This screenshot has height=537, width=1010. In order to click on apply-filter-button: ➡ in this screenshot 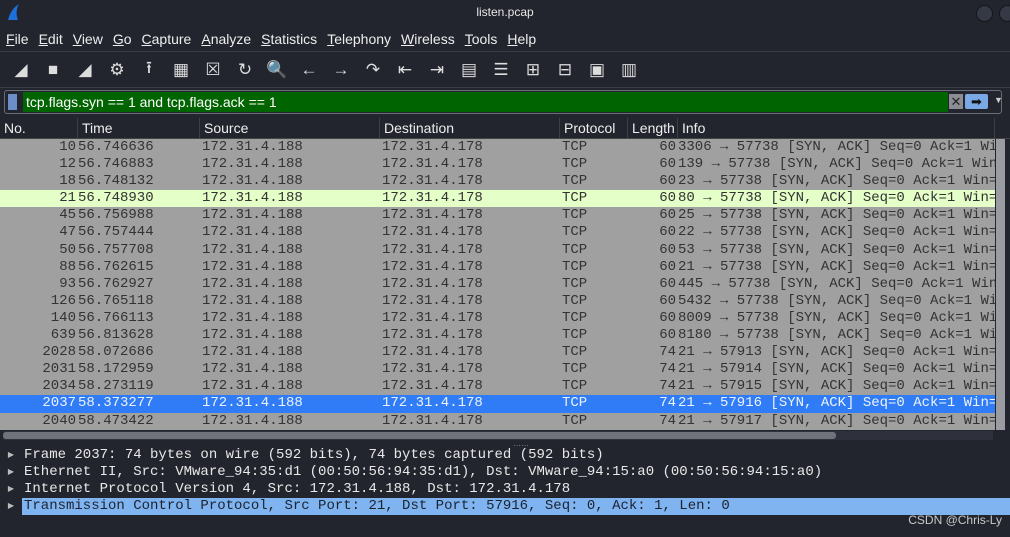, I will do `click(976, 101)`.